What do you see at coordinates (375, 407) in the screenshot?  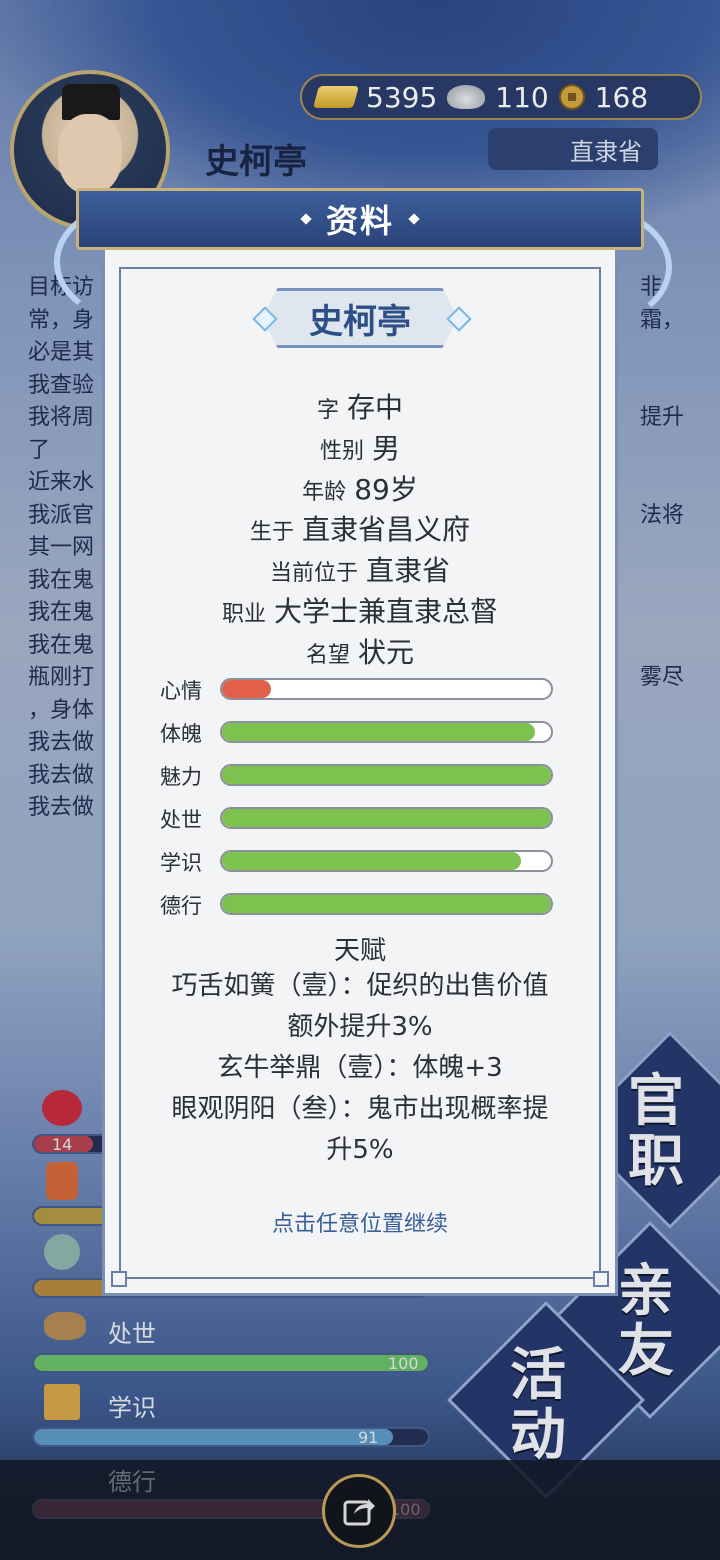 I see `info-value: 存中` at bounding box center [375, 407].